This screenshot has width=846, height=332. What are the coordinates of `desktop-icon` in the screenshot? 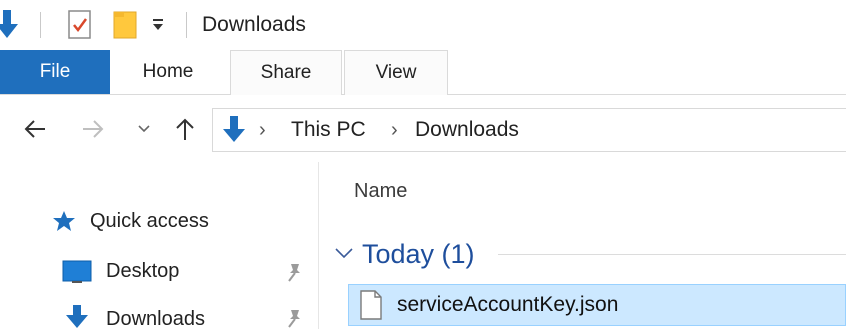 It's located at (77, 271).